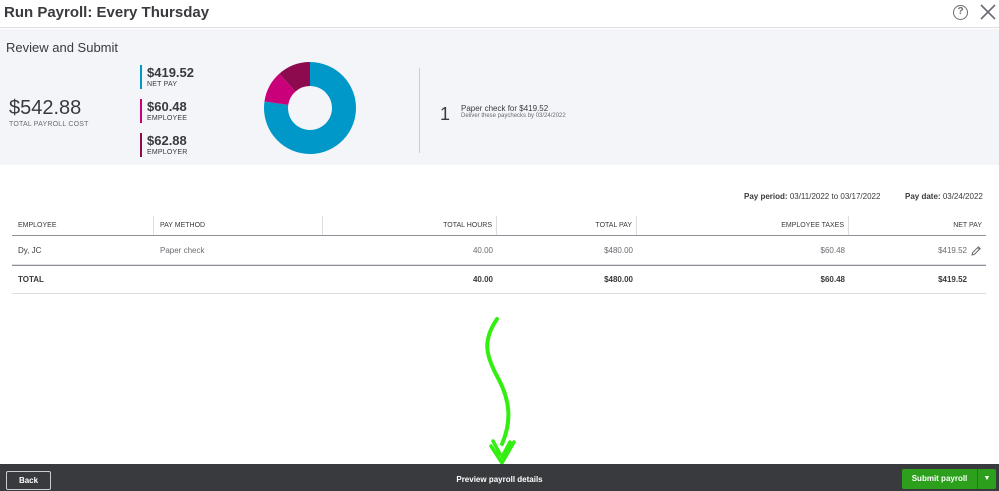  Describe the element at coordinates (31, 279) in the screenshot. I see `total-label: TOTAL` at that location.